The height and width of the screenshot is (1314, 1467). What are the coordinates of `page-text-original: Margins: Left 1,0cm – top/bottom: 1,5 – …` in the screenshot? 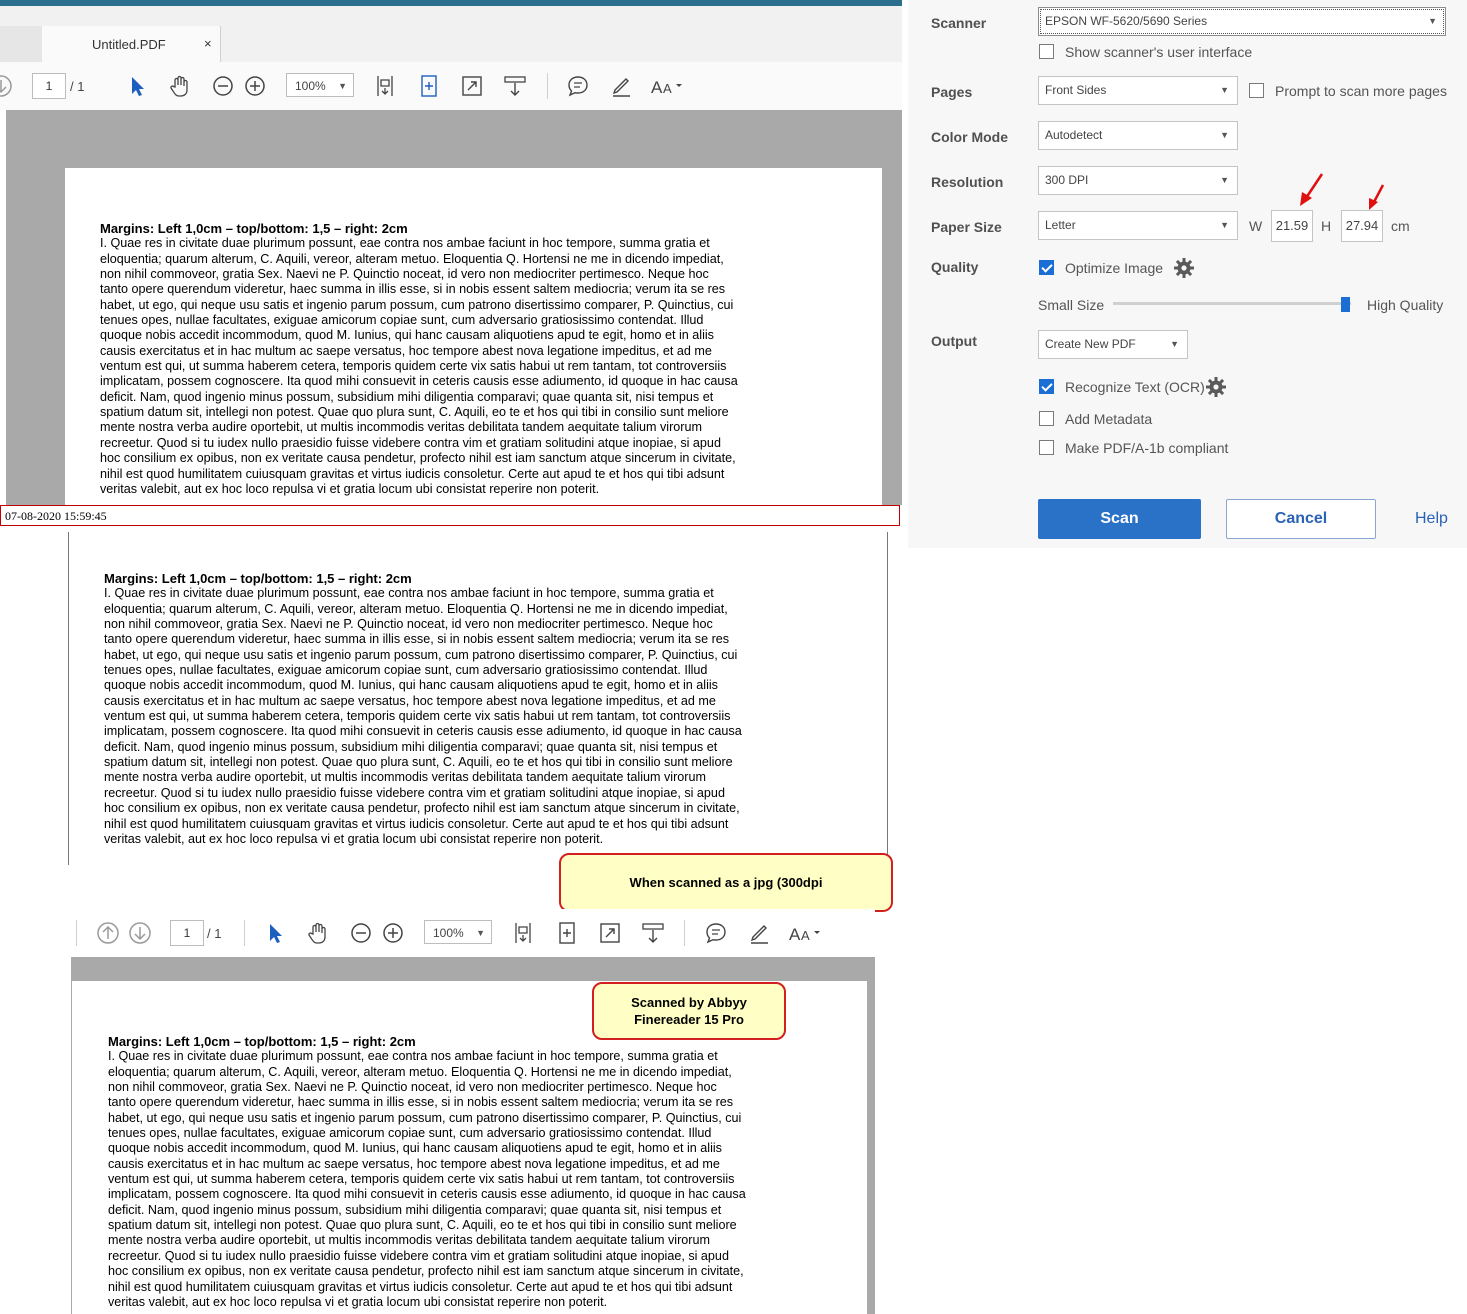 It's located at (419, 359).